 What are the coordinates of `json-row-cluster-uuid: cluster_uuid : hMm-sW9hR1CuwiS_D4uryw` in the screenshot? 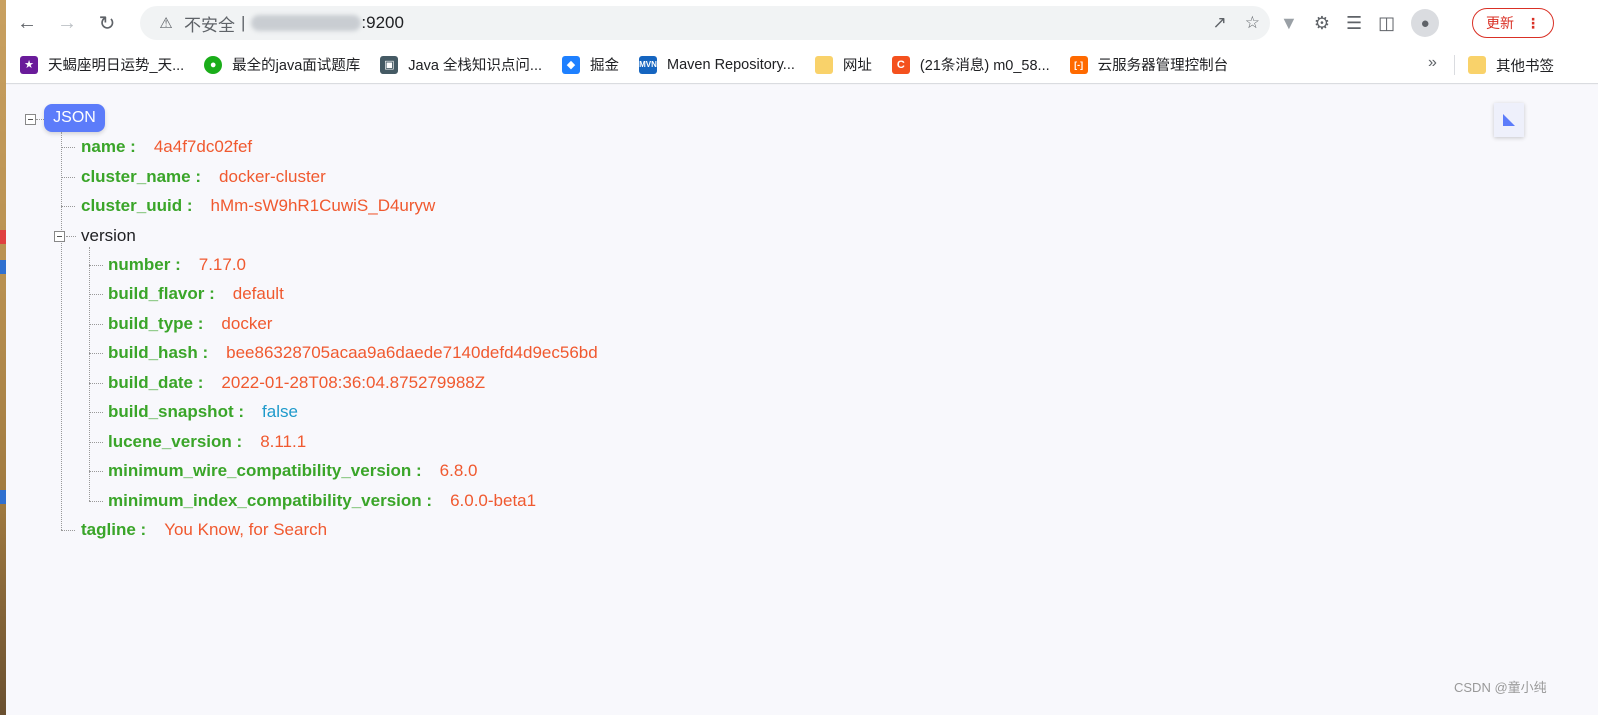 It's located at (258, 205).